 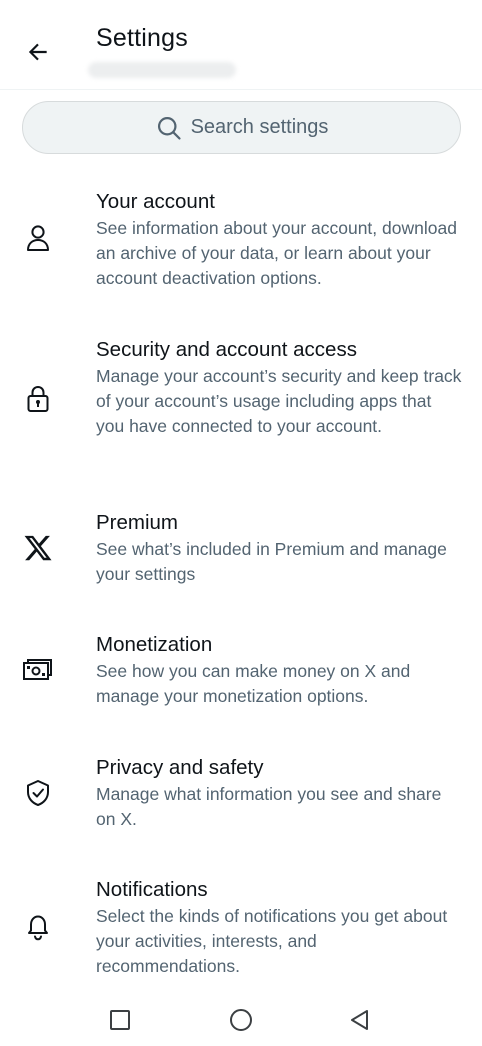 What do you see at coordinates (241, 45) in the screenshot?
I see `header: Settings` at bounding box center [241, 45].